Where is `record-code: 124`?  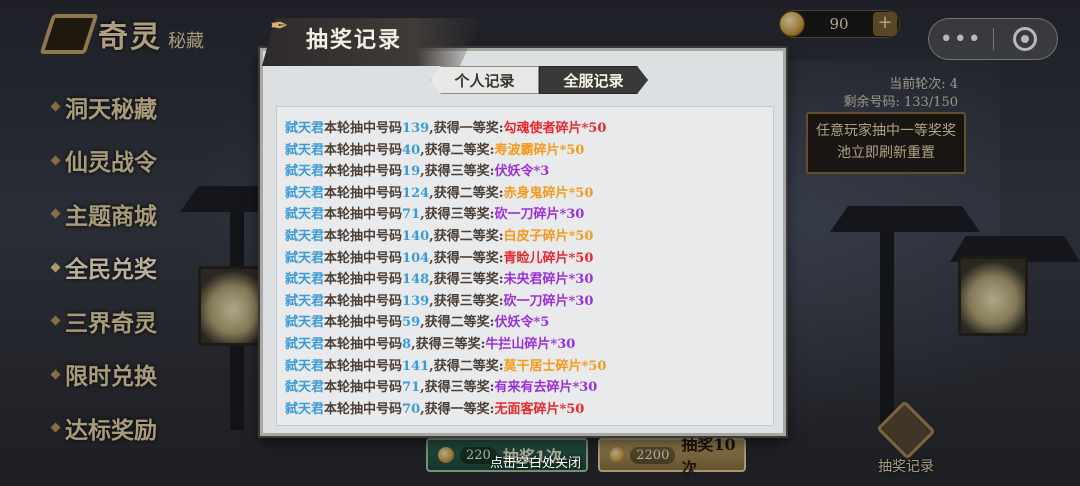
record-code: 124 is located at coordinates (416, 193).